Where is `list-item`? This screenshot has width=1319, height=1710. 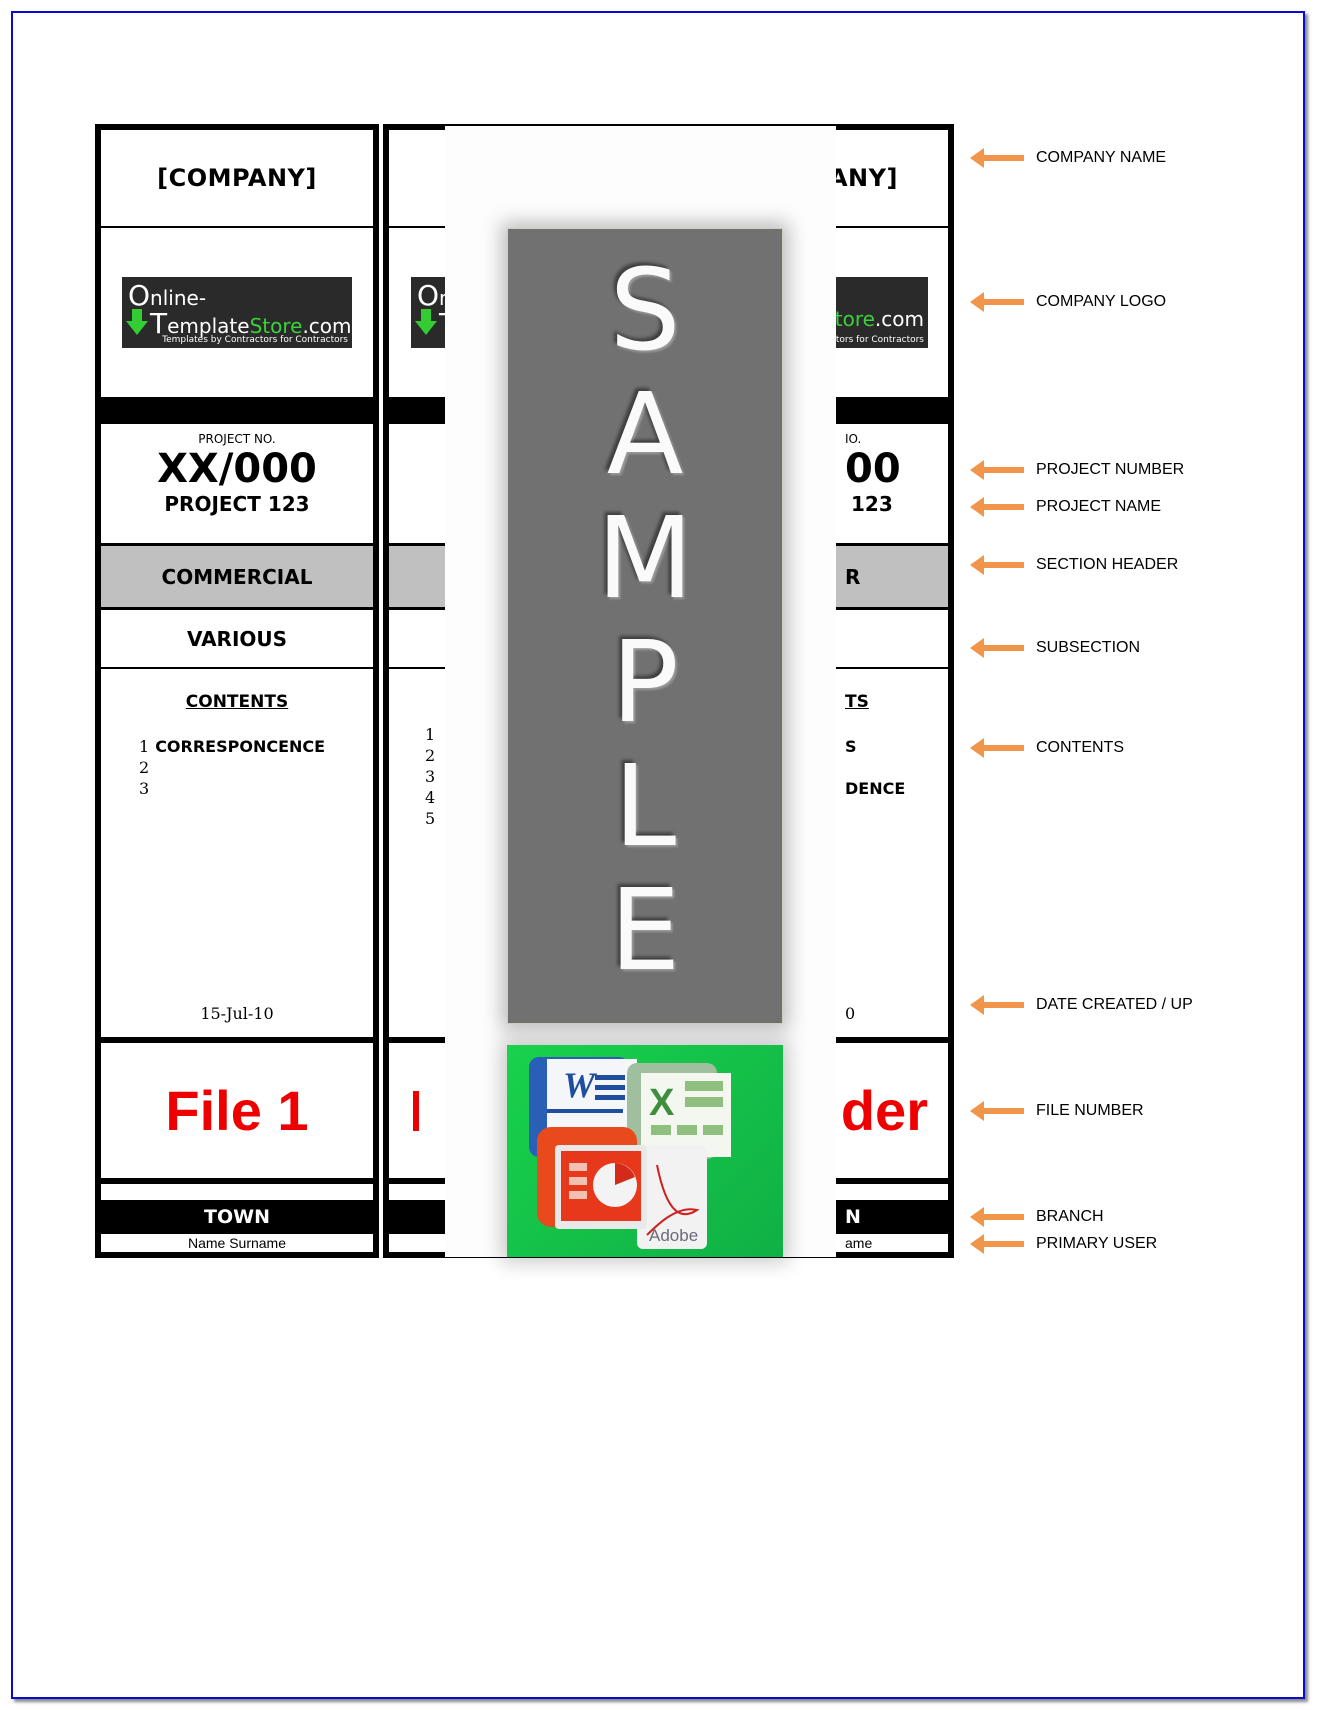 list-item is located at coordinates (896, 767).